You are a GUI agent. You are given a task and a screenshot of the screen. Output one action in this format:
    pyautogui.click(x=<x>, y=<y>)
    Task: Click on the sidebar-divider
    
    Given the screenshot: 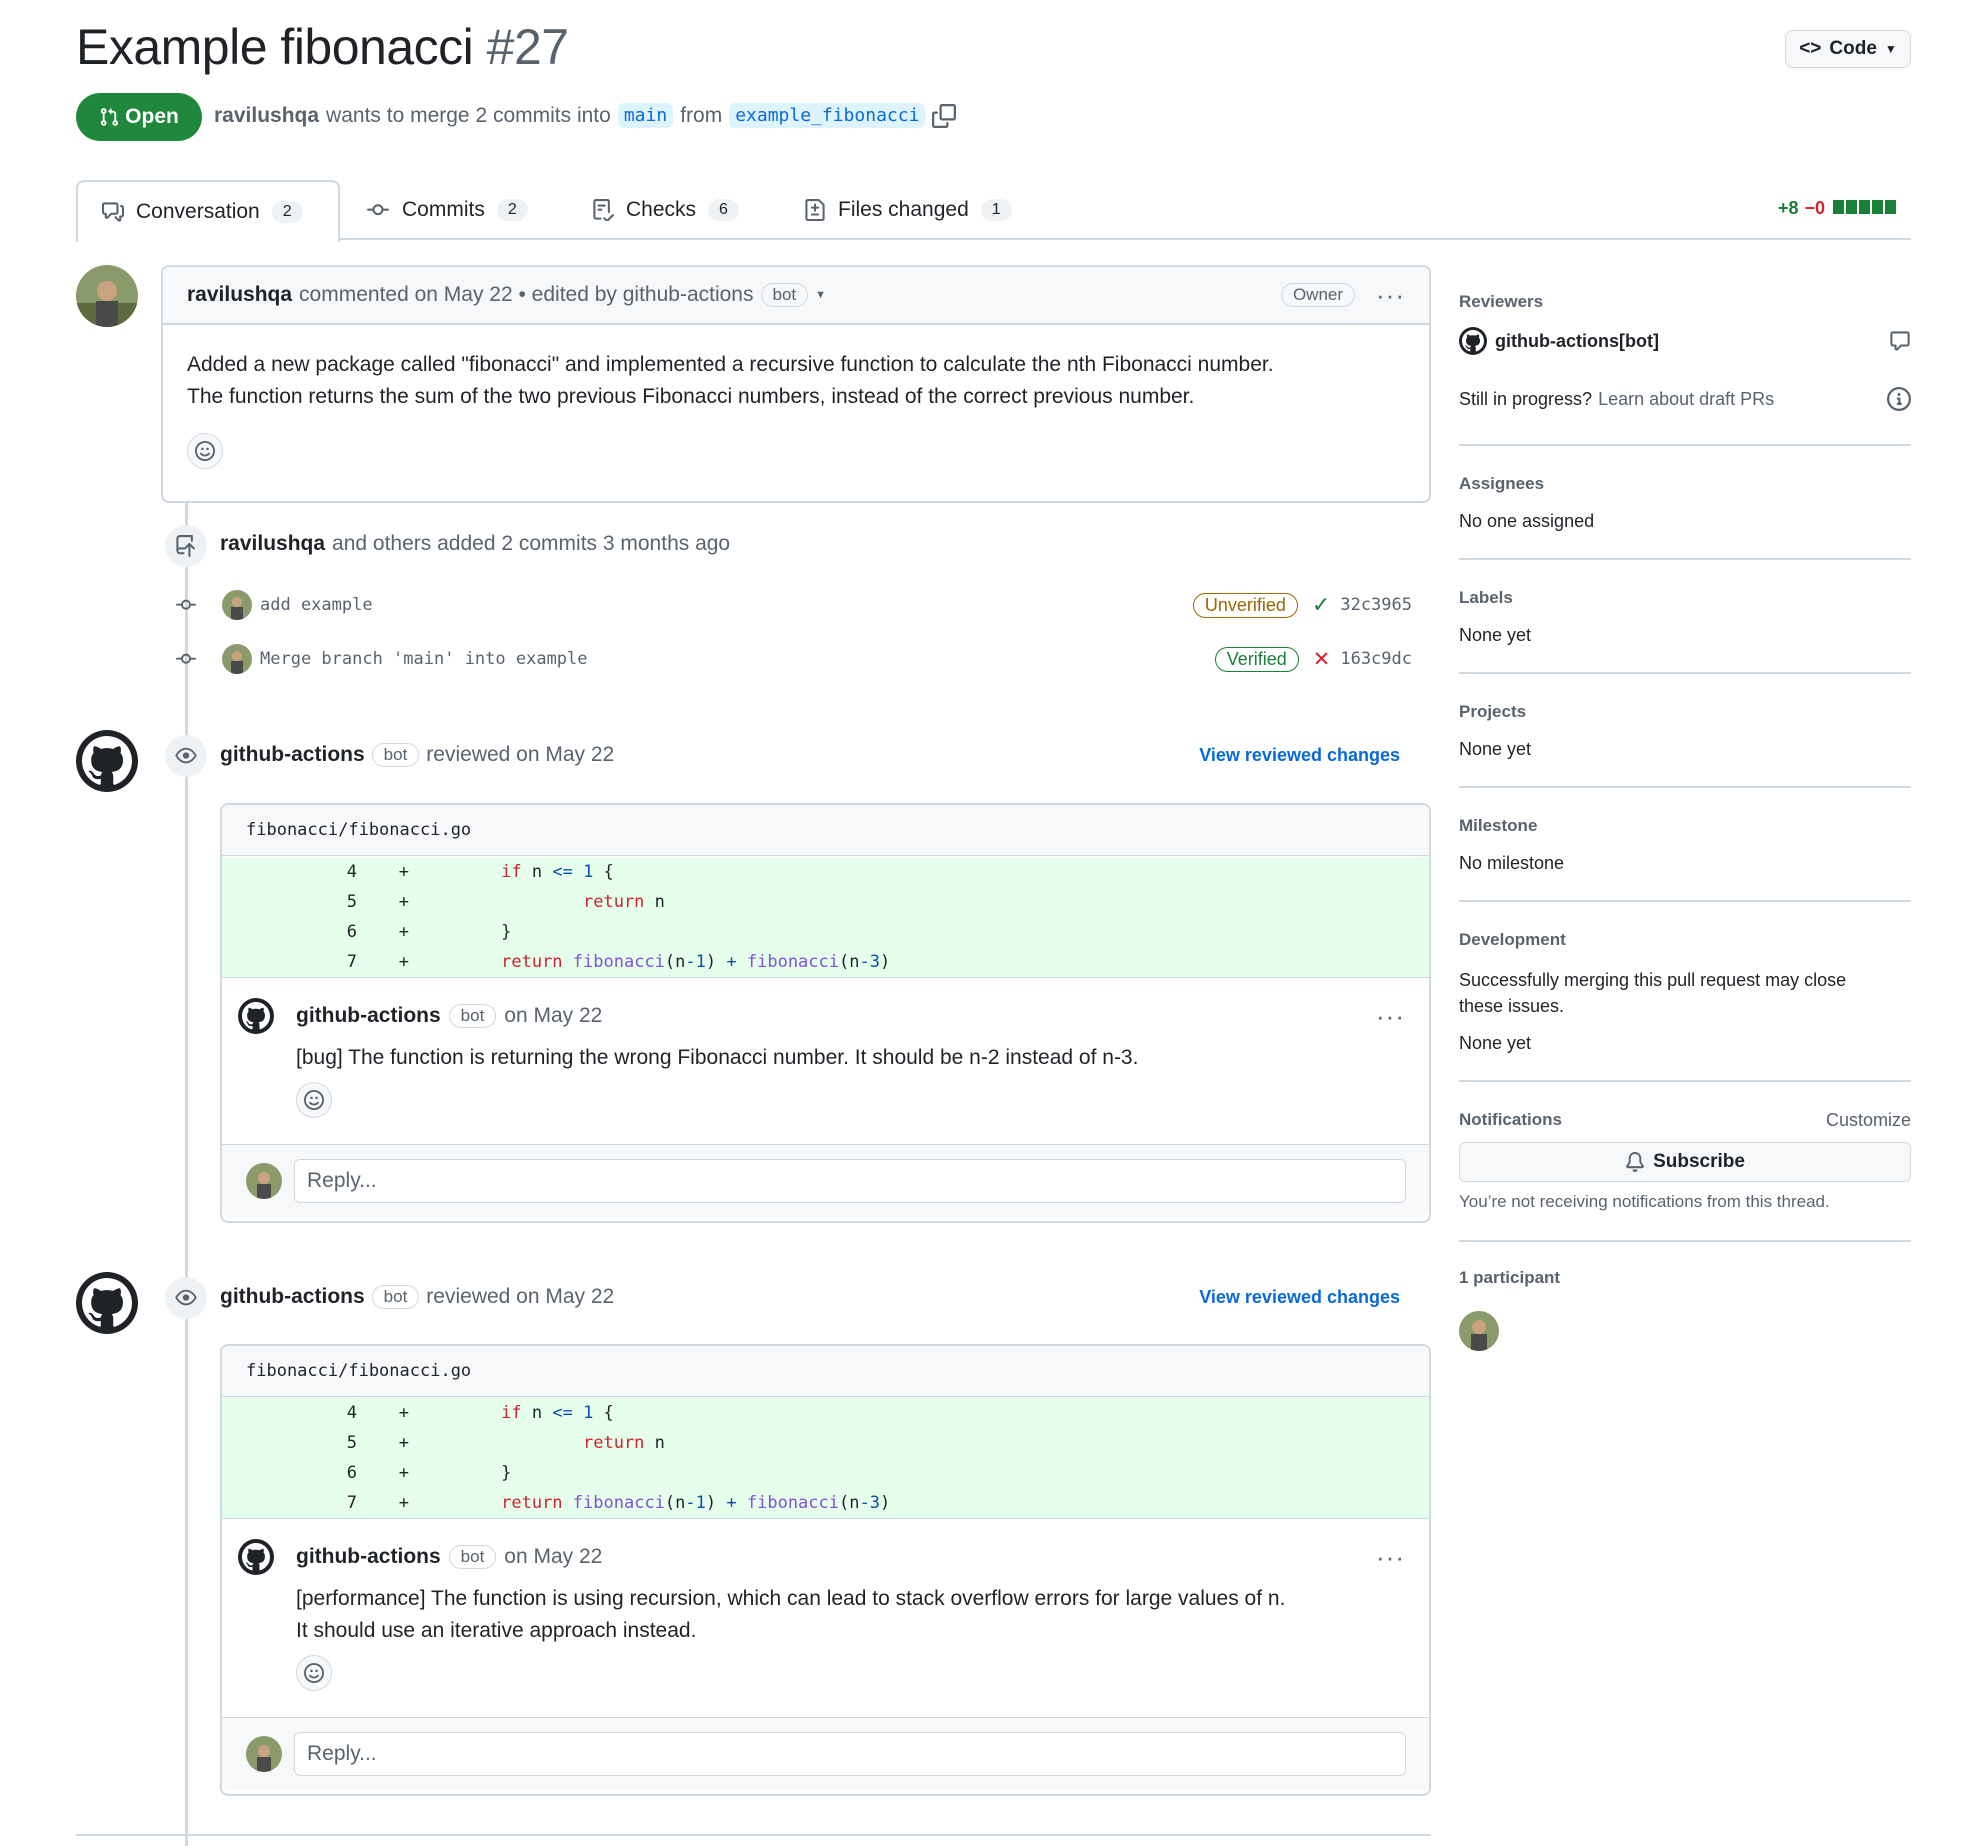 What is the action you would take?
    pyautogui.click(x=1685, y=787)
    